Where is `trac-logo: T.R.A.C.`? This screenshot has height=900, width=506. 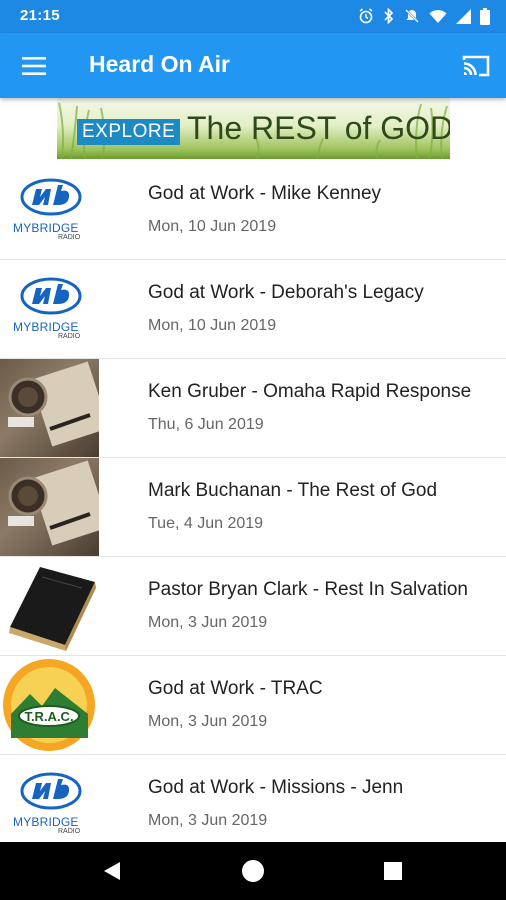
trac-logo: T.R.A.C. is located at coordinates (49, 705).